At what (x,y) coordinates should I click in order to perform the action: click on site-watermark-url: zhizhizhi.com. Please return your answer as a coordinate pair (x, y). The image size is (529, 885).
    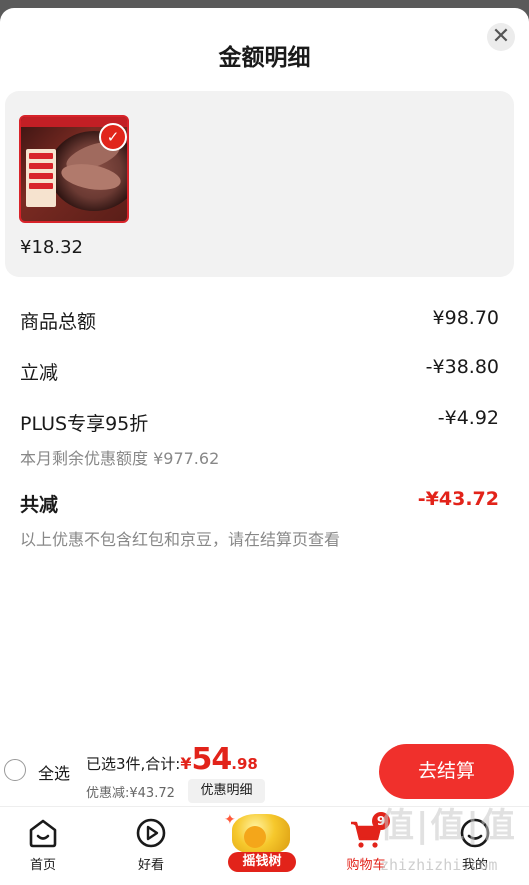
    Looking at the image, I should click on (439, 865).